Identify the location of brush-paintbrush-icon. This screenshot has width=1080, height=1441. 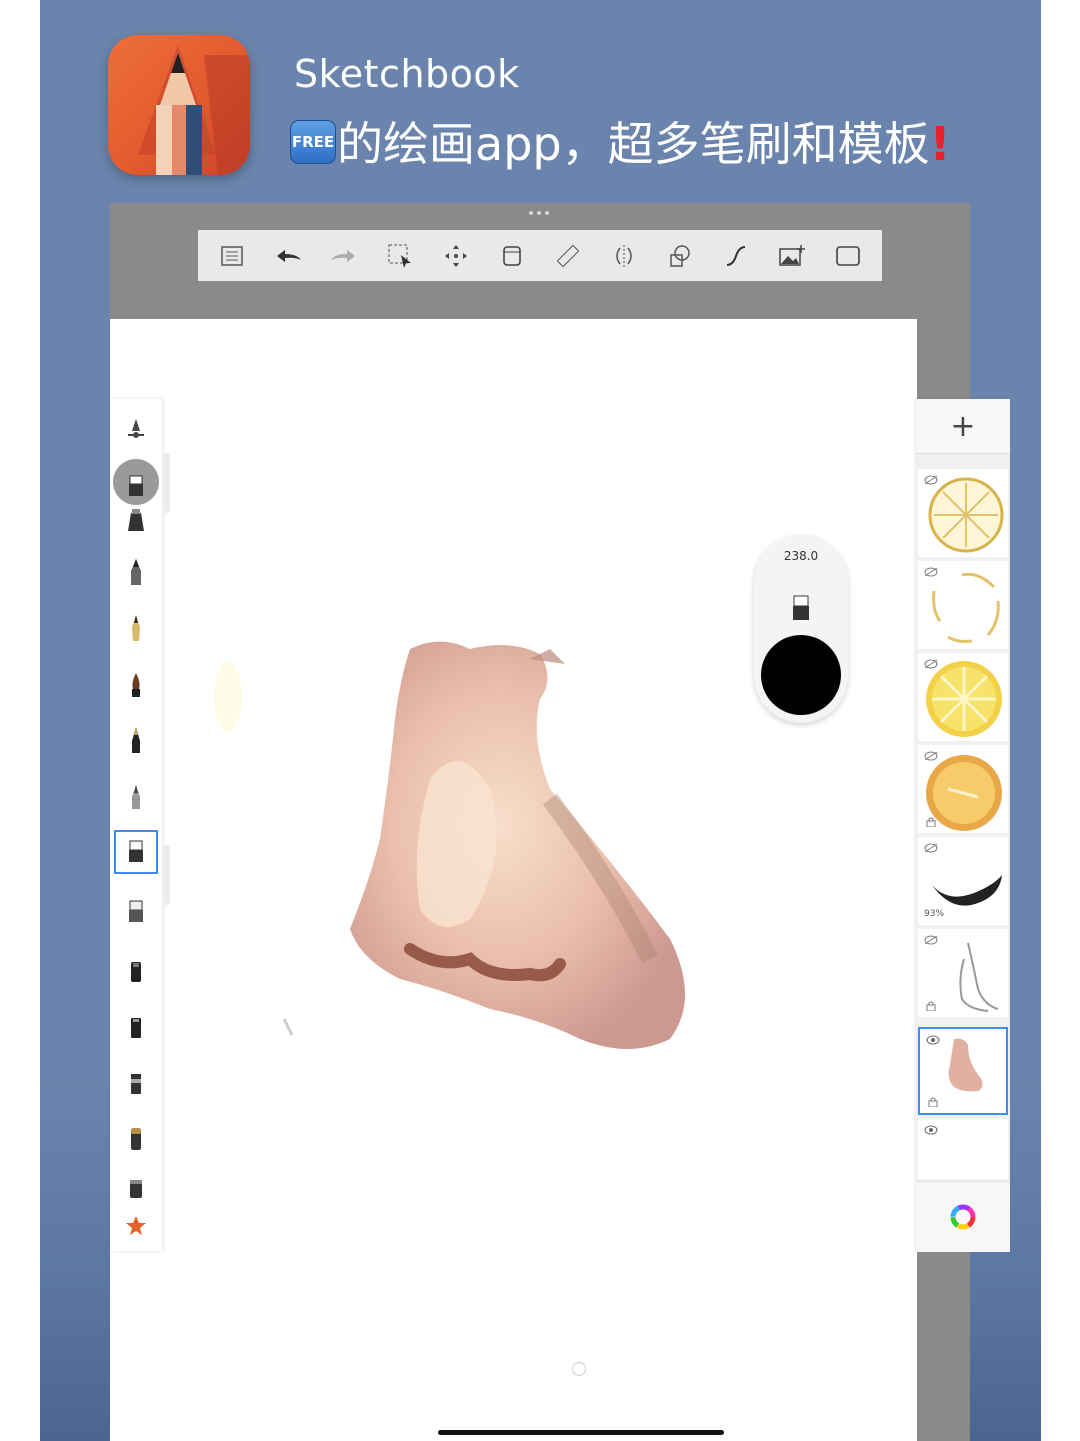
(136, 684).